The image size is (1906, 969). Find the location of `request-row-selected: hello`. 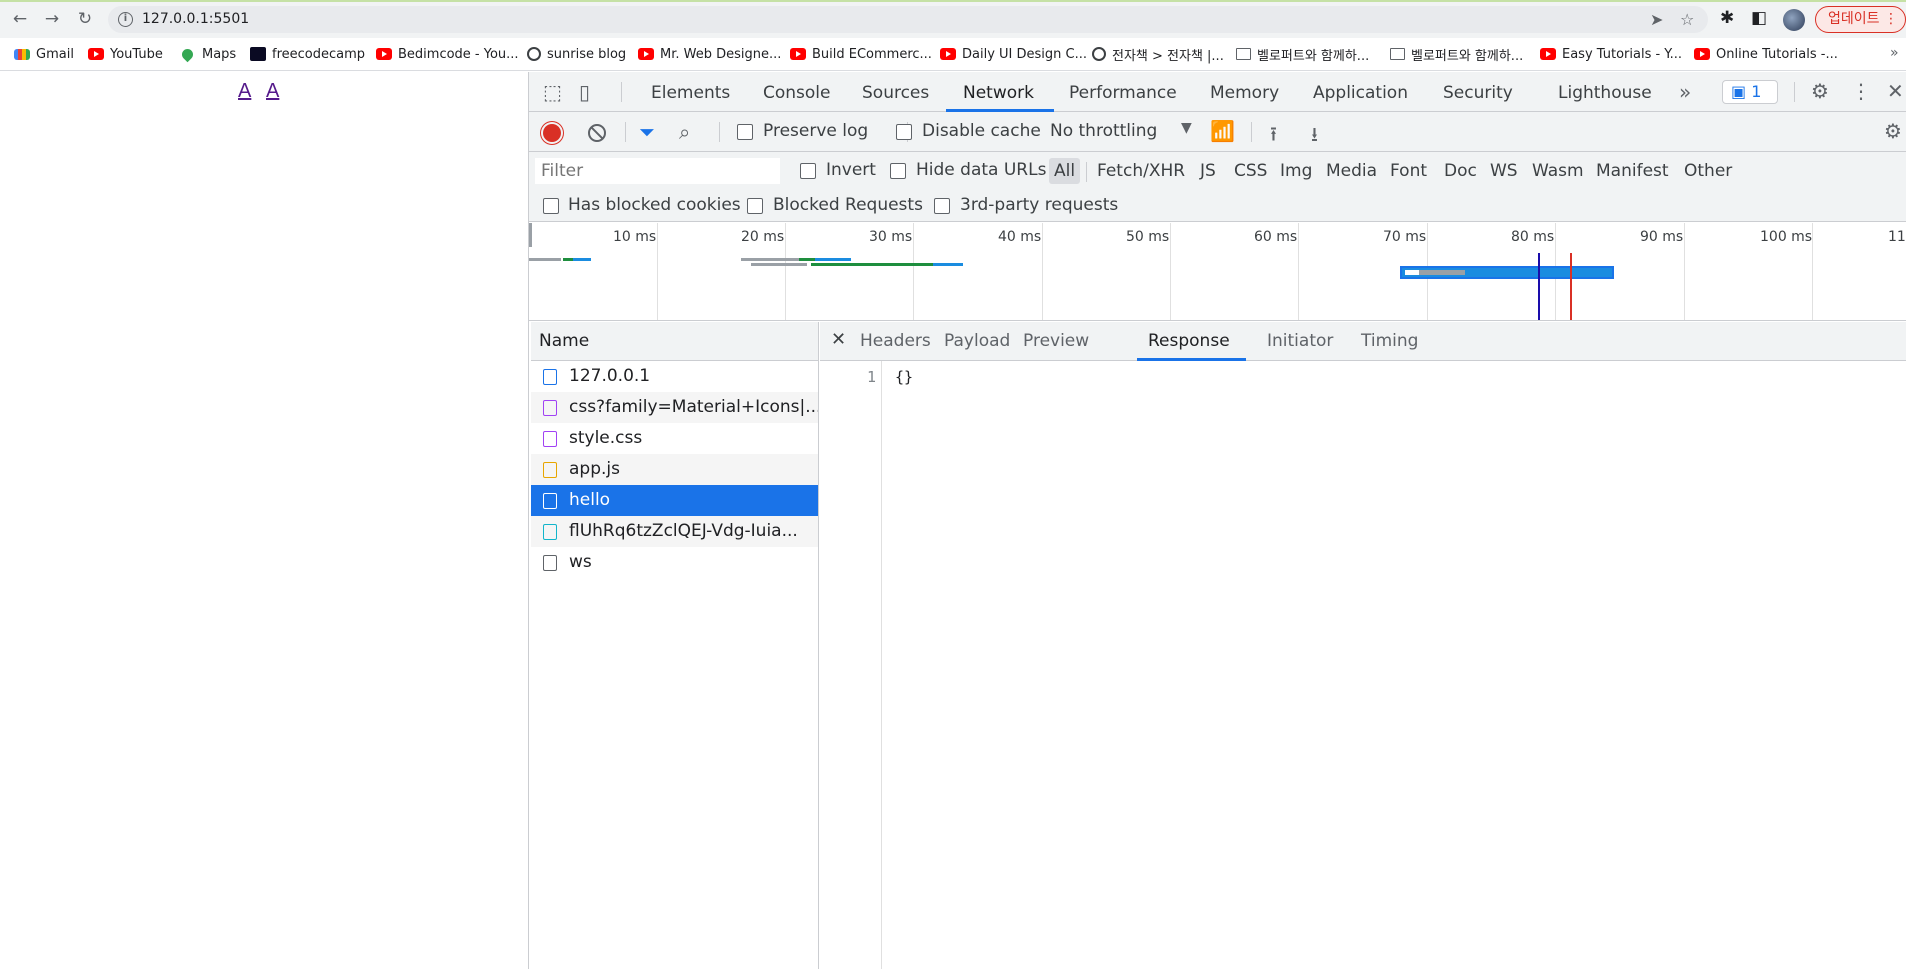

request-row-selected: hello is located at coordinates (674, 500).